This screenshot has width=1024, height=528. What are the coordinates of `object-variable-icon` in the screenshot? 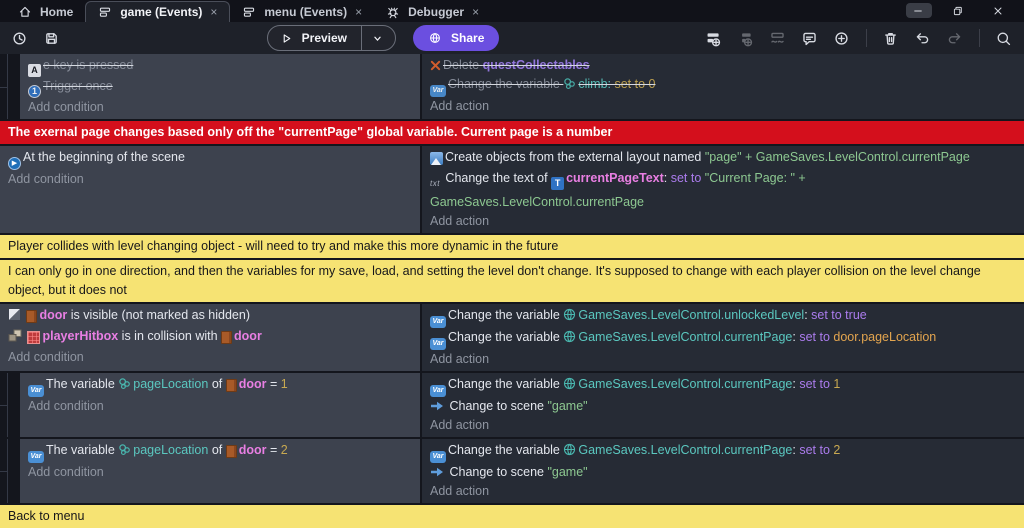 It's located at (124, 383).